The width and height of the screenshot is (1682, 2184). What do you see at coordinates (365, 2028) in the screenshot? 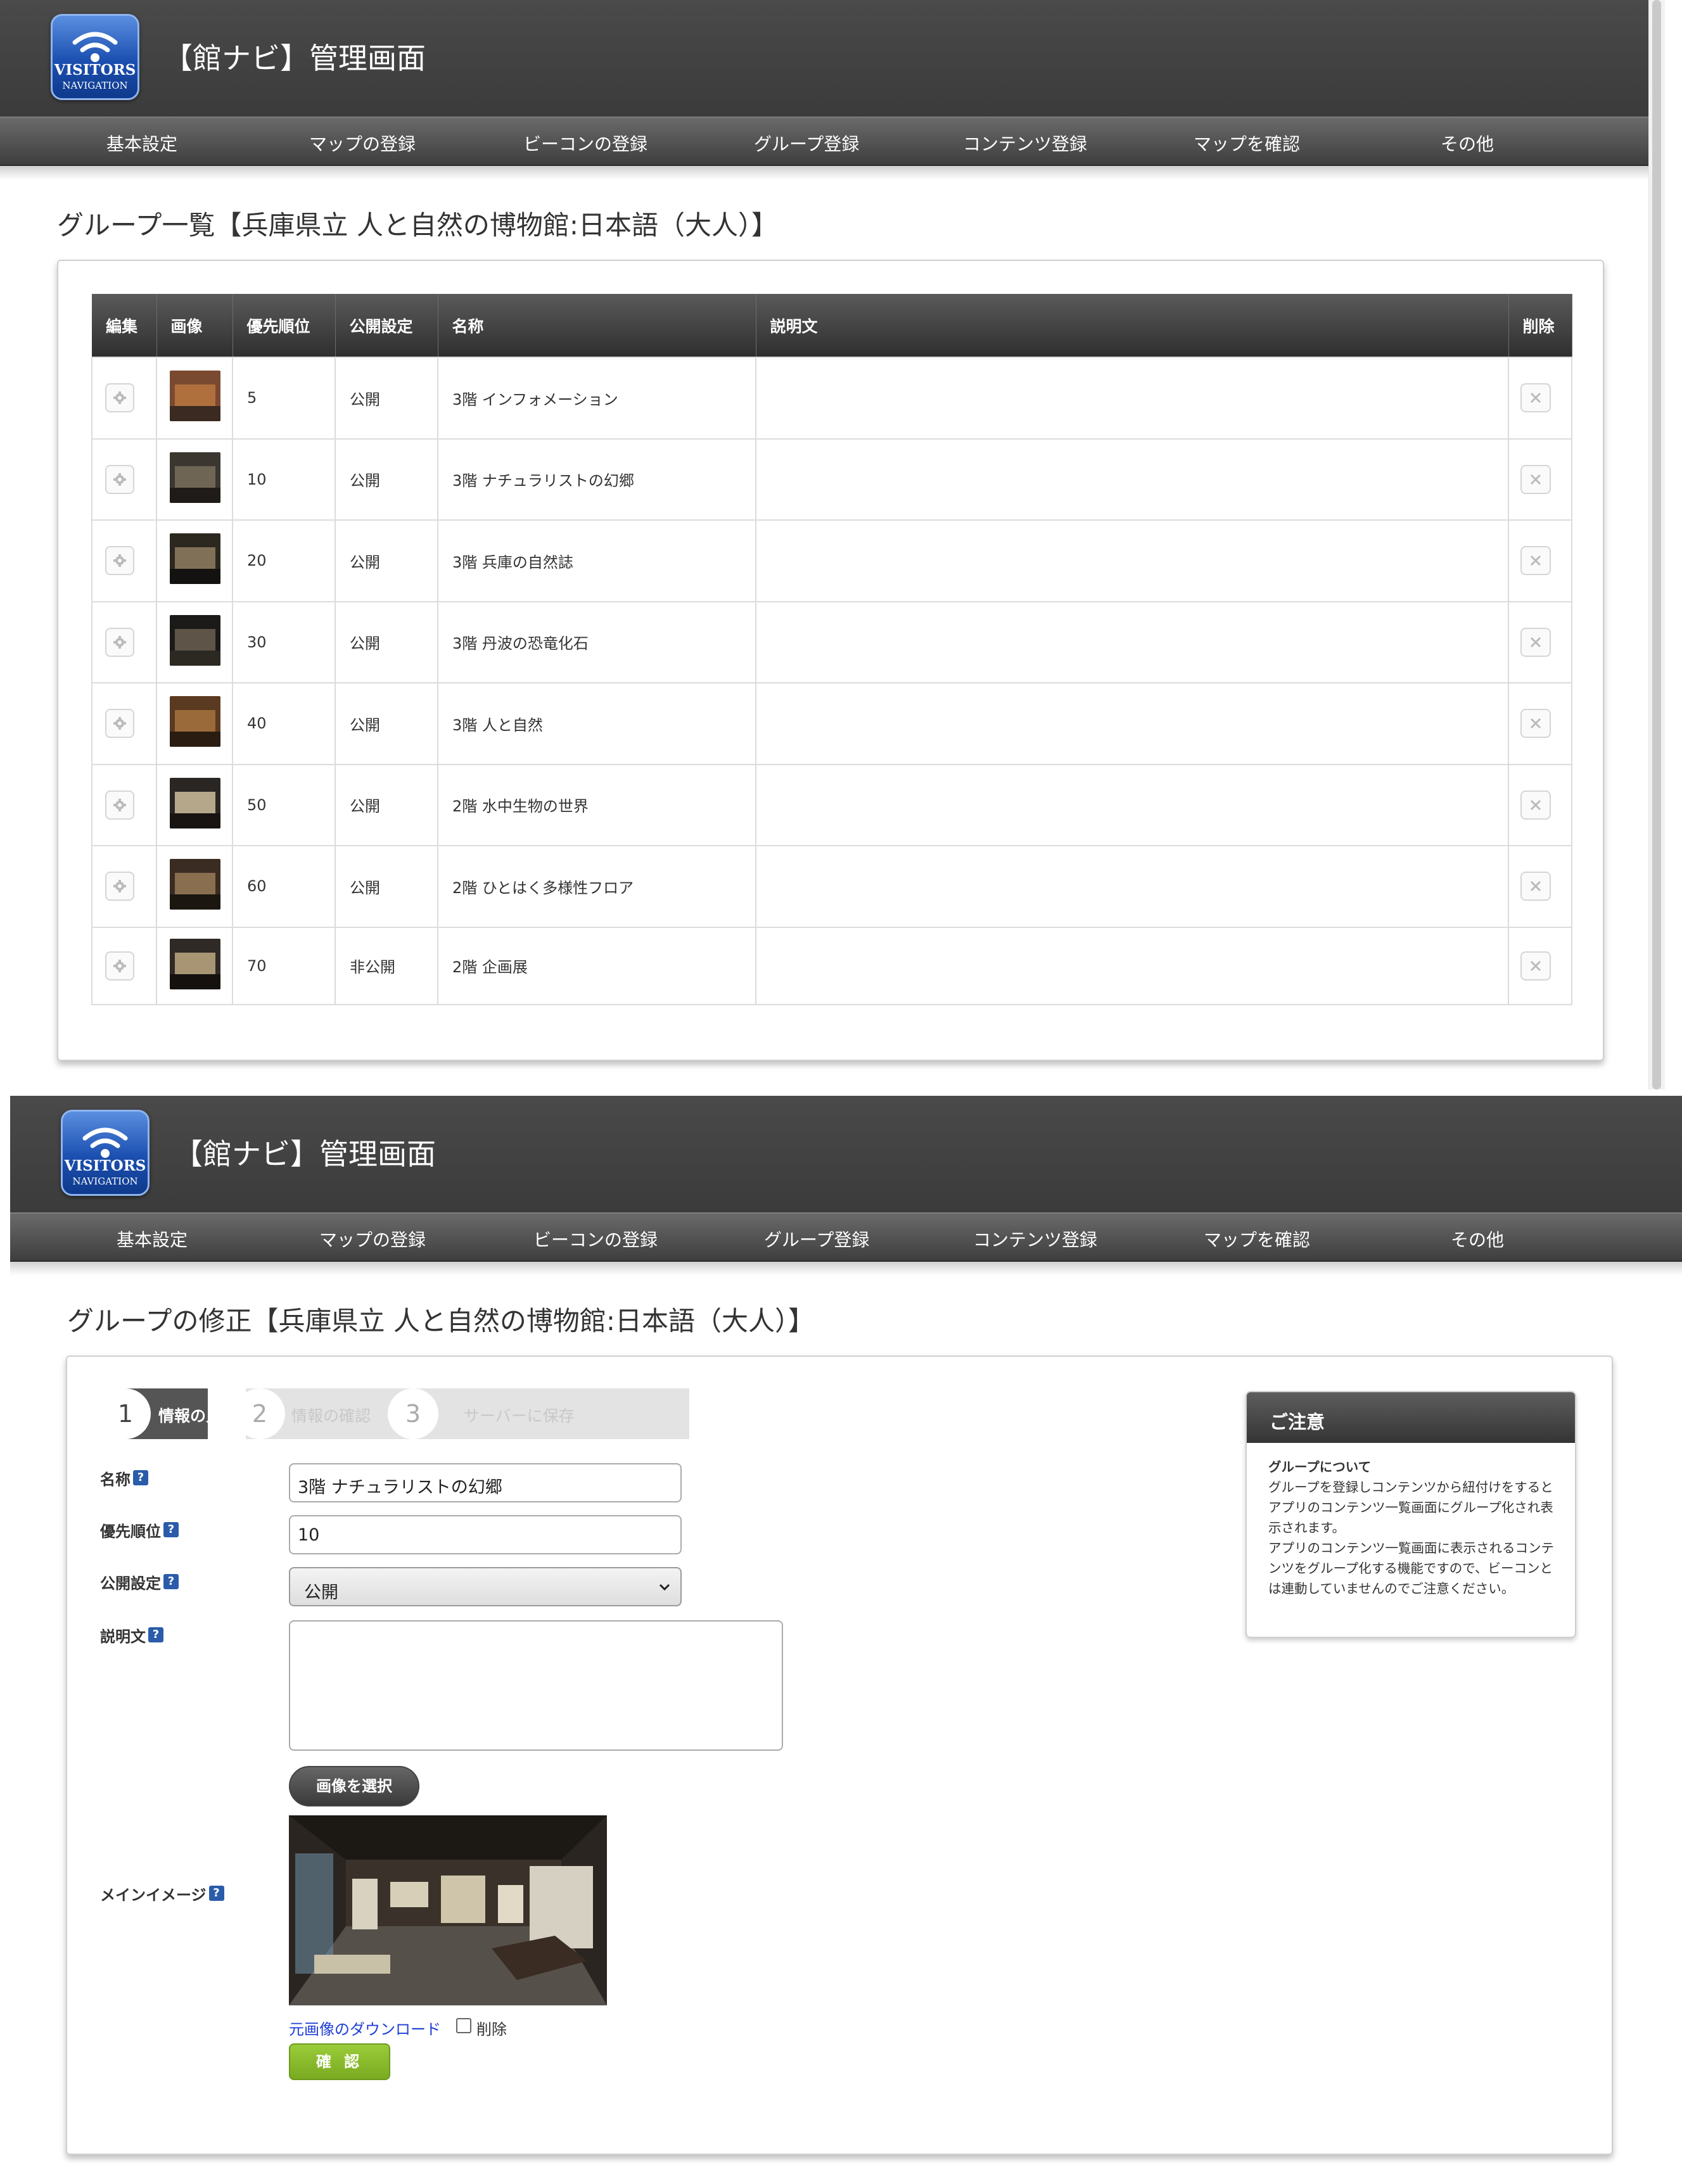
I see `download-original-link: 元画像のダウンロード` at bounding box center [365, 2028].